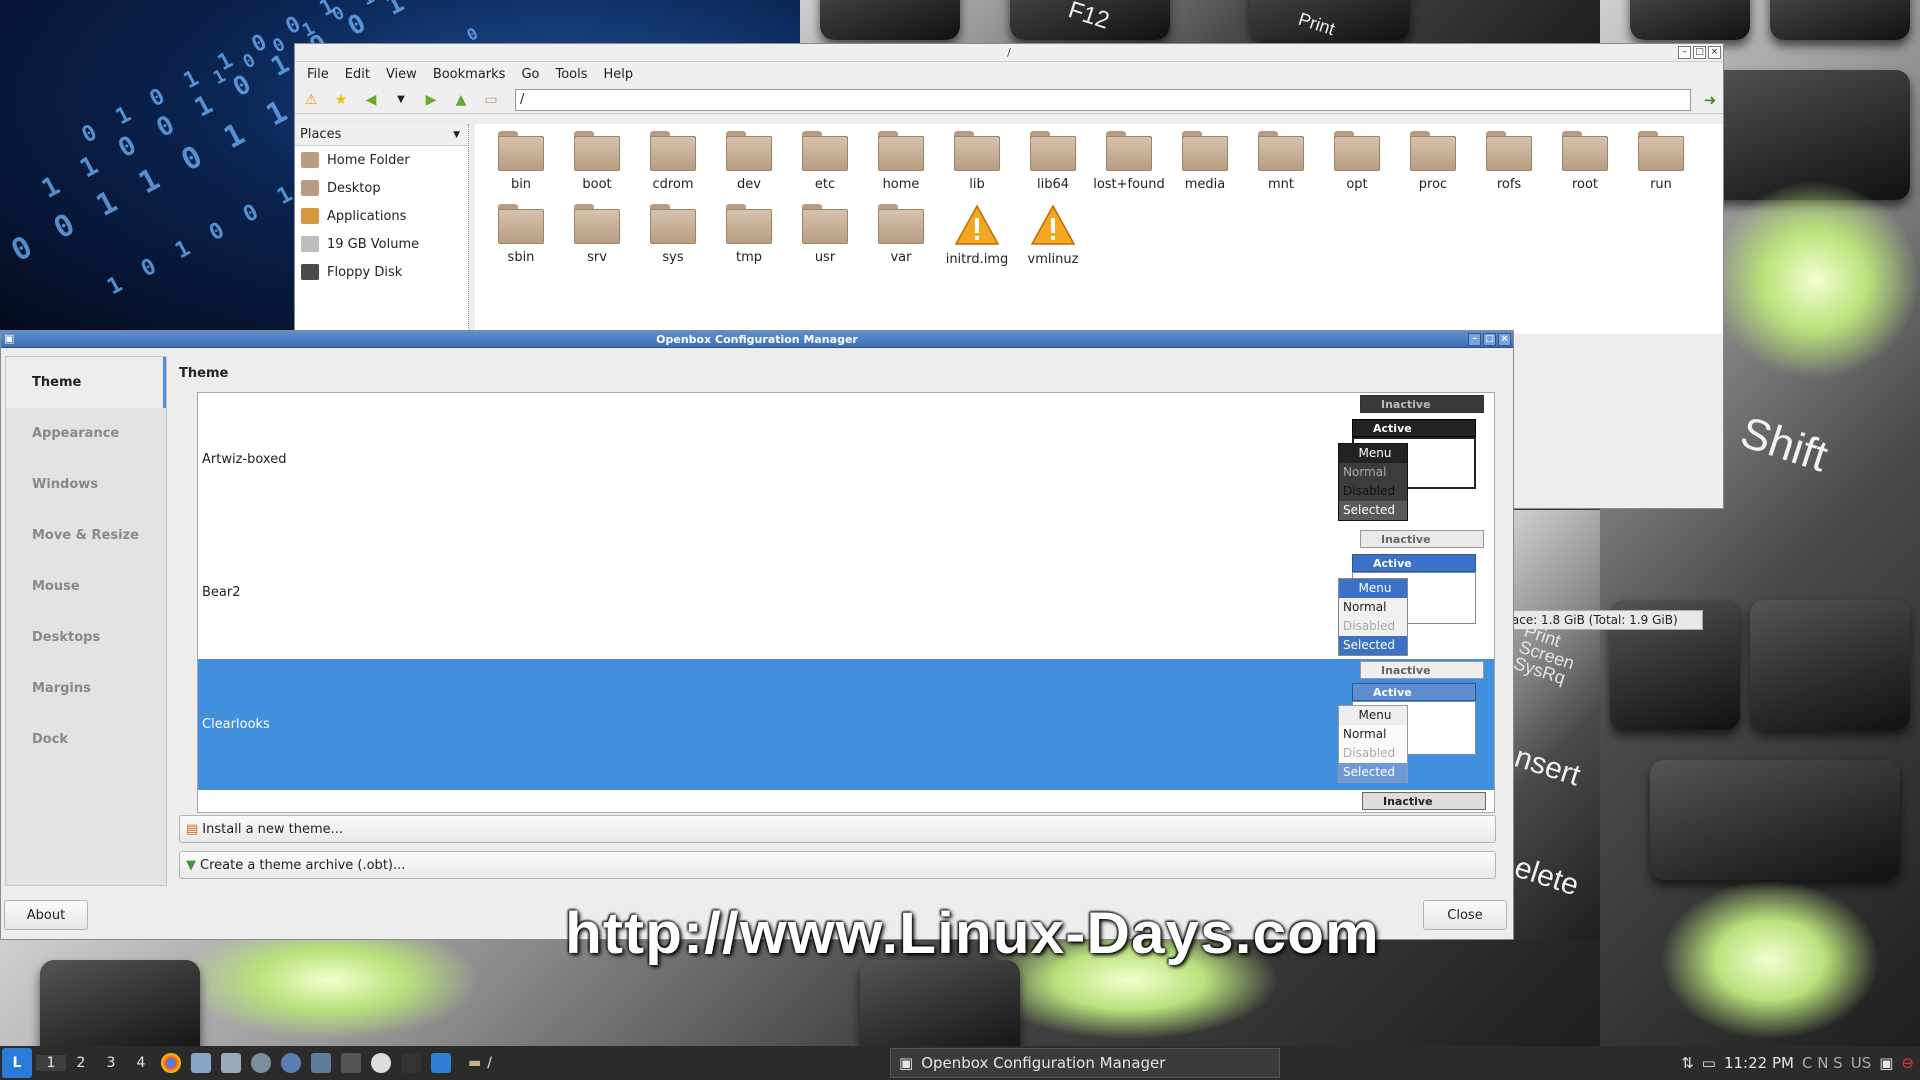 The height and width of the screenshot is (1080, 1920). What do you see at coordinates (86, 688) in the screenshot?
I see `tab-margins: Margins` at bounding box center [86, 688].